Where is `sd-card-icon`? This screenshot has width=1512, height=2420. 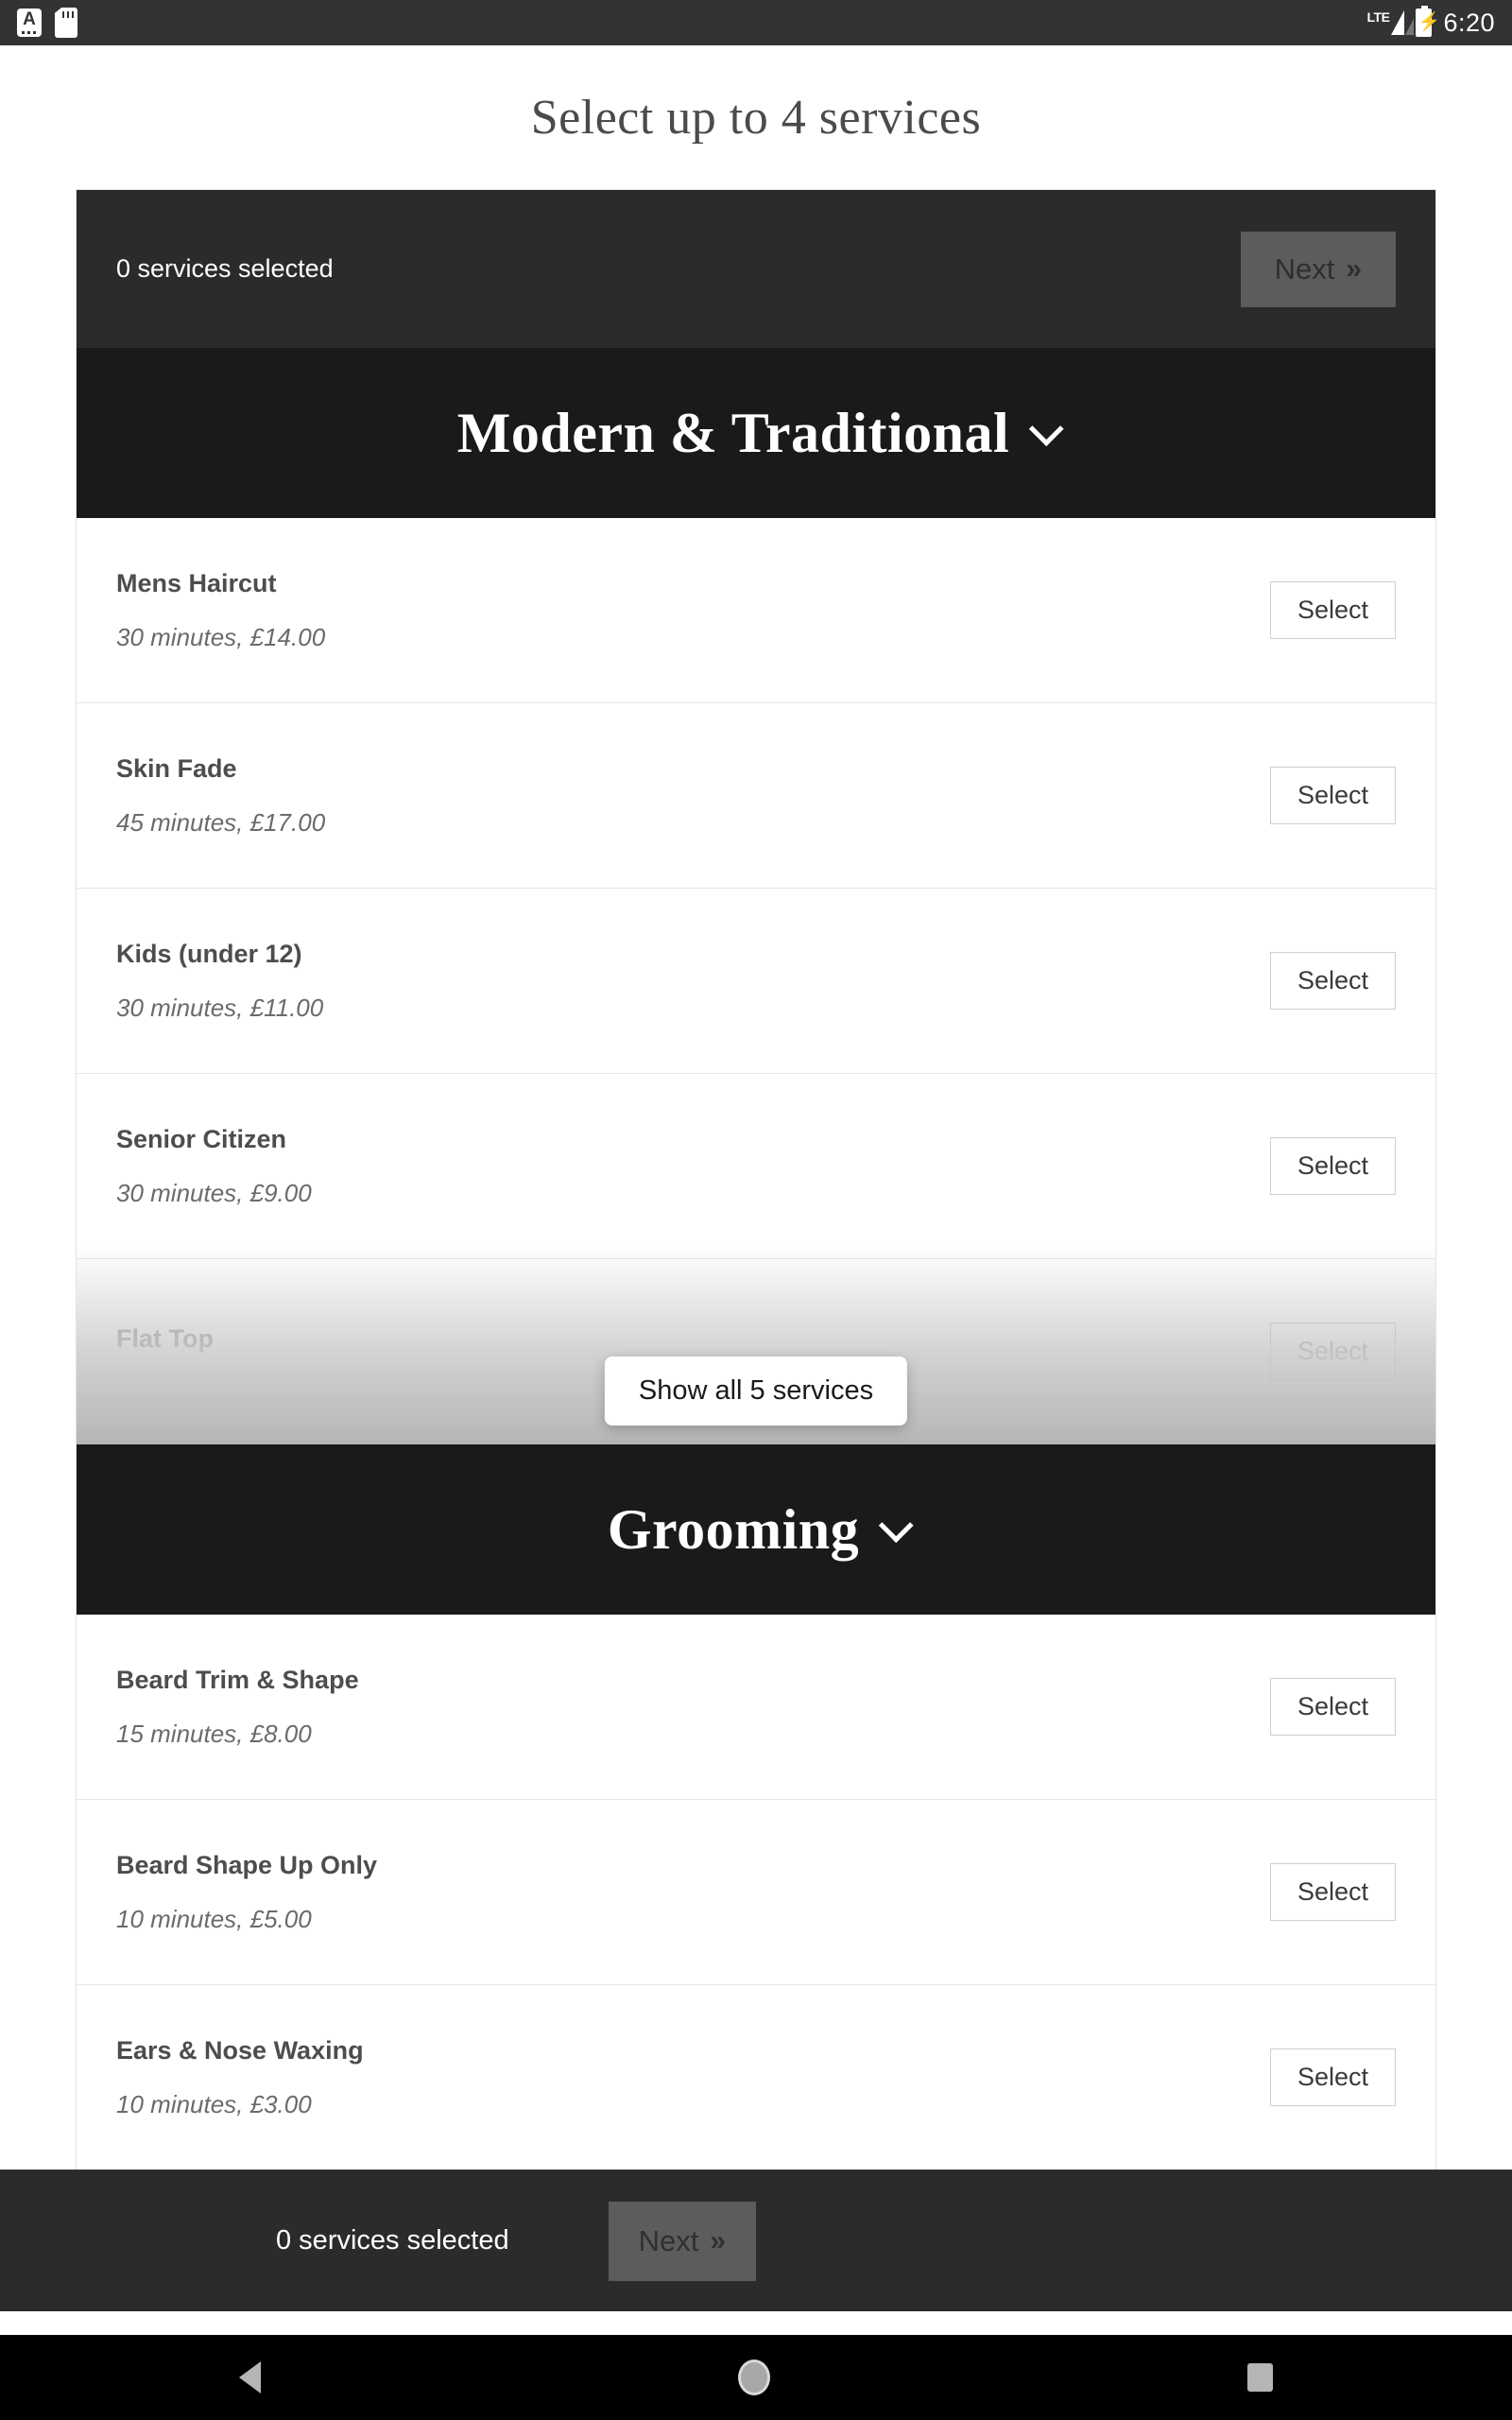
sd-card-icon is located at coordinates (66, 23).